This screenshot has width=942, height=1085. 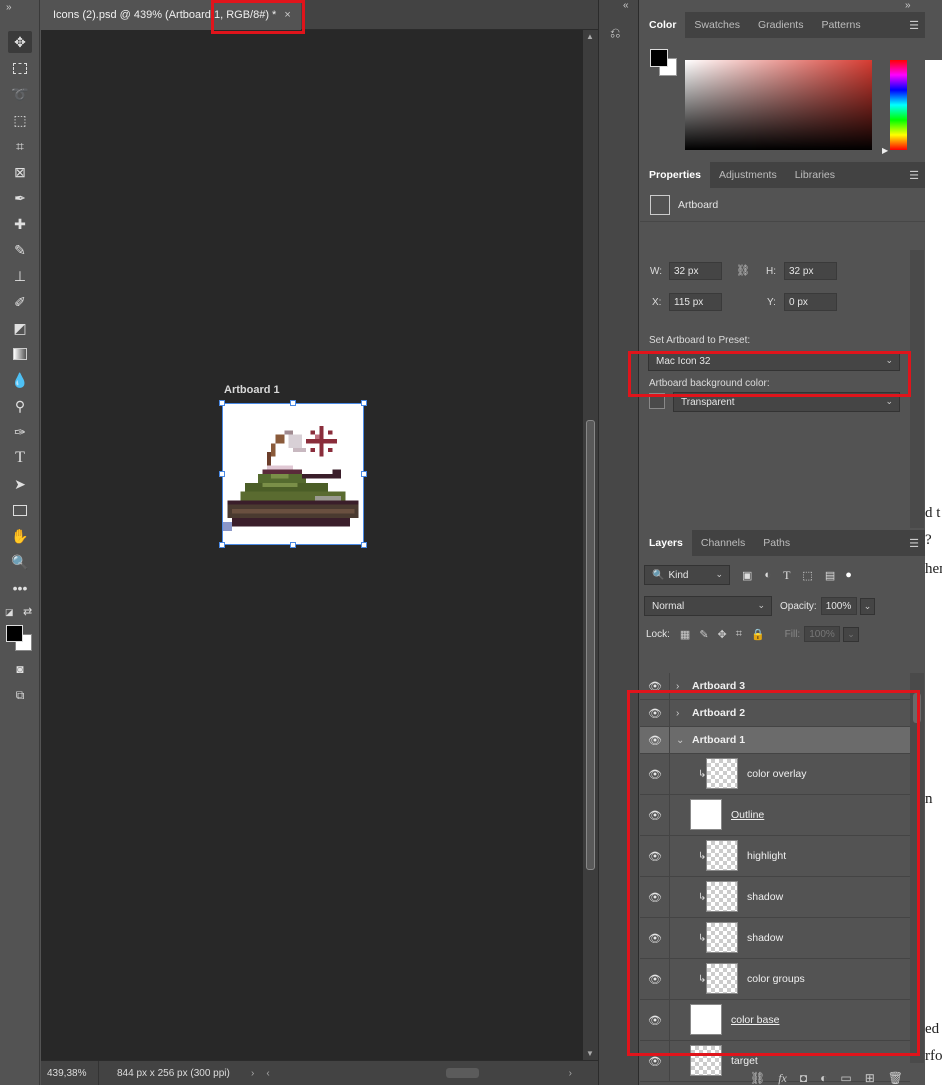 What do you see at coordinates (775, 713) in the screenshot?
I see `layer-row: 👁 › Artboard 2` at bounding box center [775, 713].